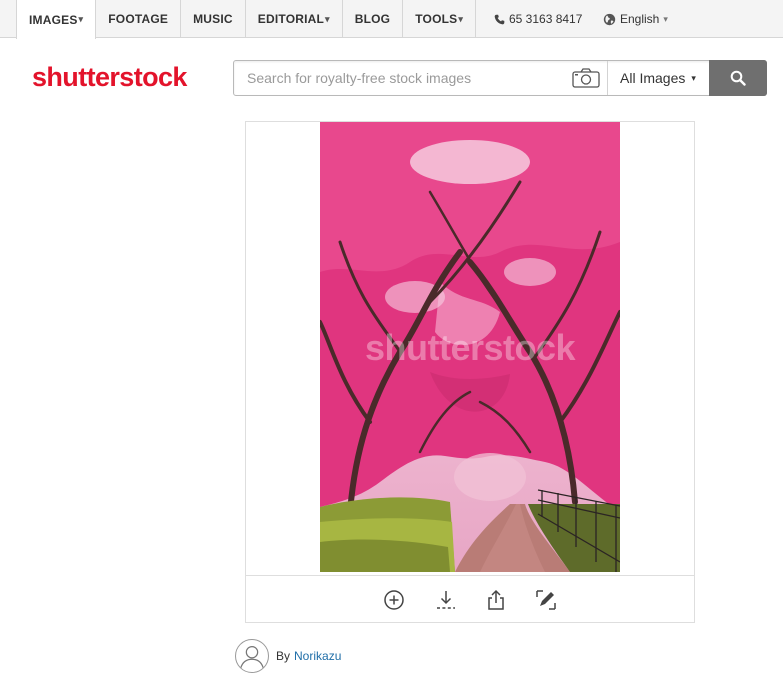  I want to click on search-button, so click(738, 78).